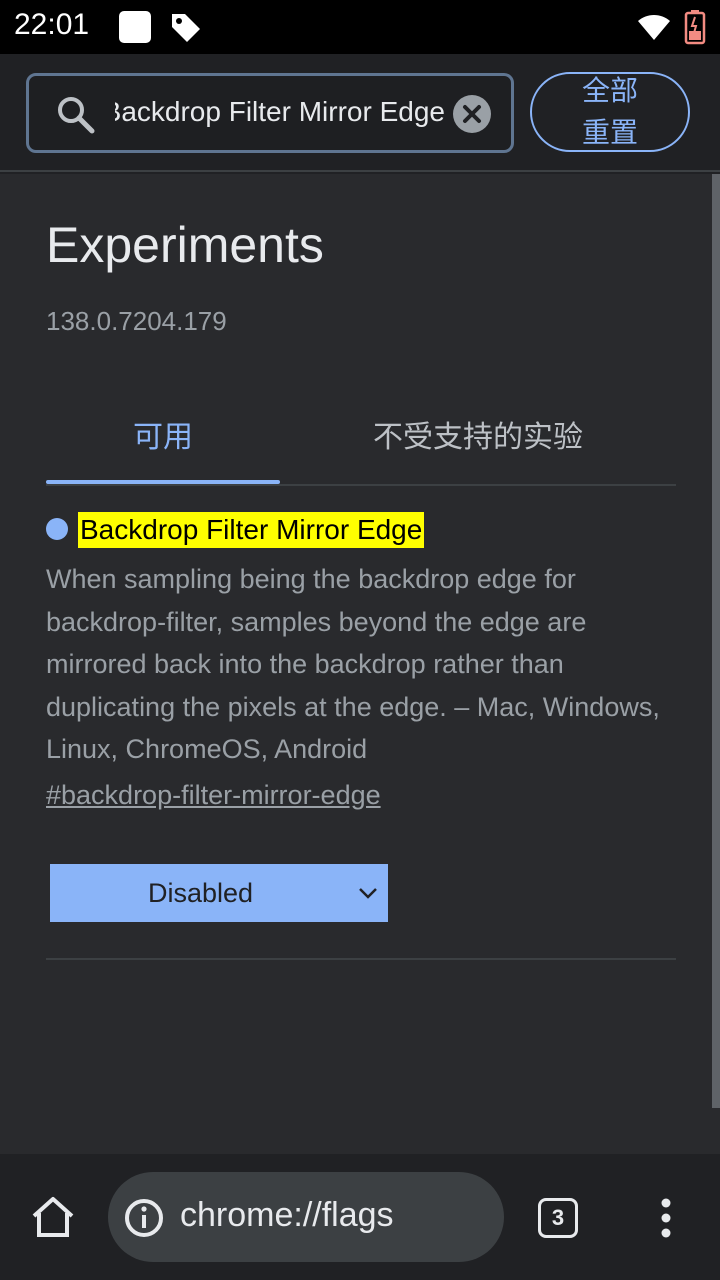  What do you see at coordinates (57, 529) in the screenshot?
I see `experiment-status-dot` at bounding box center [57, 529].